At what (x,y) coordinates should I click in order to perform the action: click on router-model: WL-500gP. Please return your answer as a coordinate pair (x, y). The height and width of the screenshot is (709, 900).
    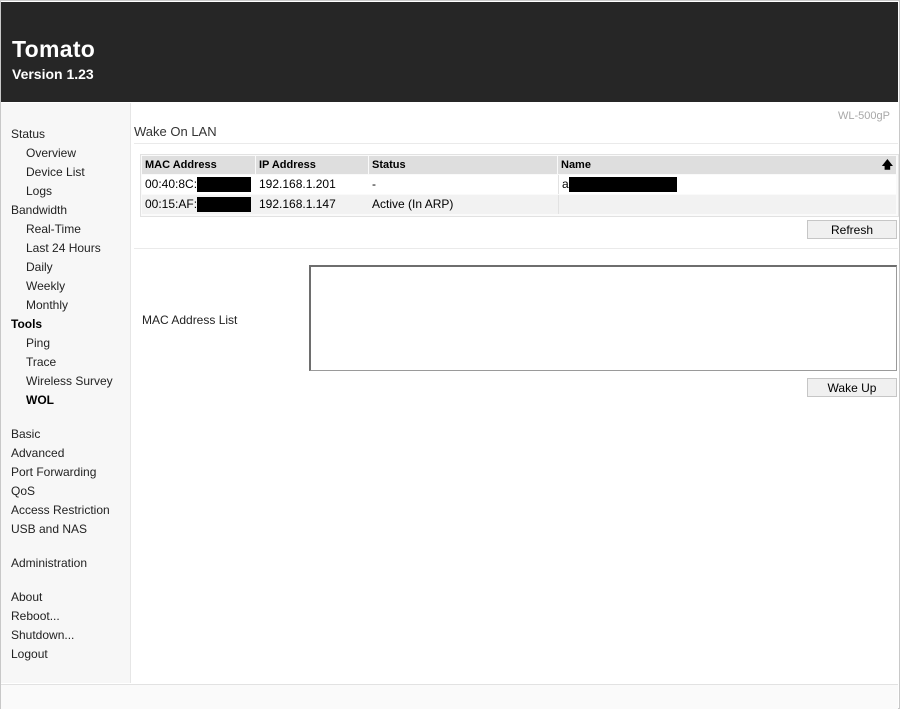
    Looking at the image, I should click on (864, 116).